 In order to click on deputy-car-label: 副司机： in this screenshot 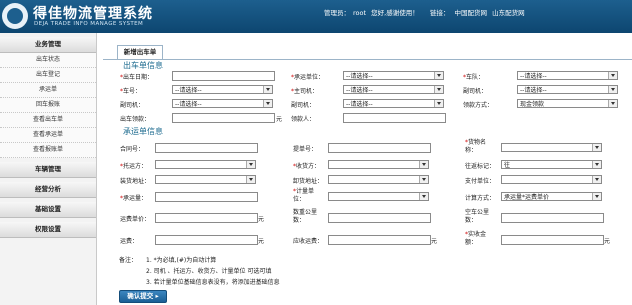, I will do `click(132, 105)`.